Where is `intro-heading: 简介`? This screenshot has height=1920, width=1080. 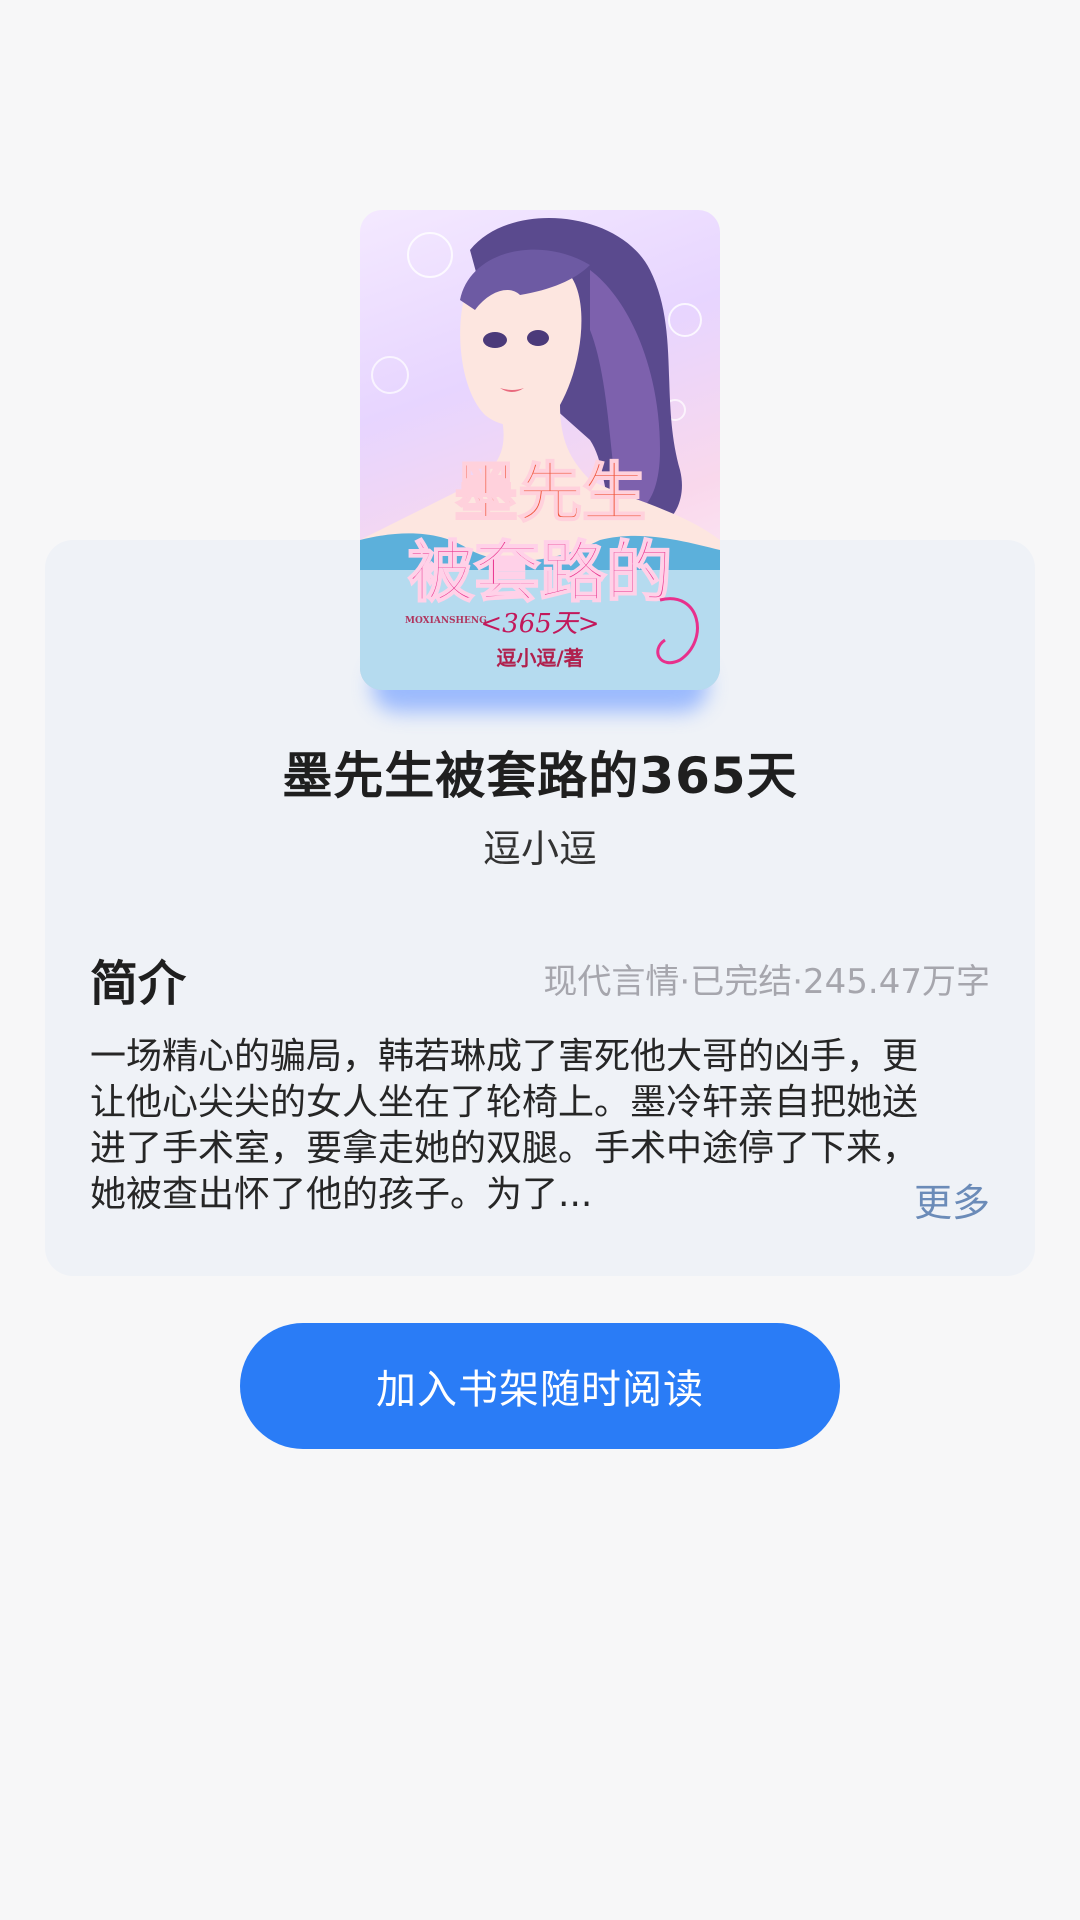 intro-heading: 简介 is located at coordinates (138, 984).